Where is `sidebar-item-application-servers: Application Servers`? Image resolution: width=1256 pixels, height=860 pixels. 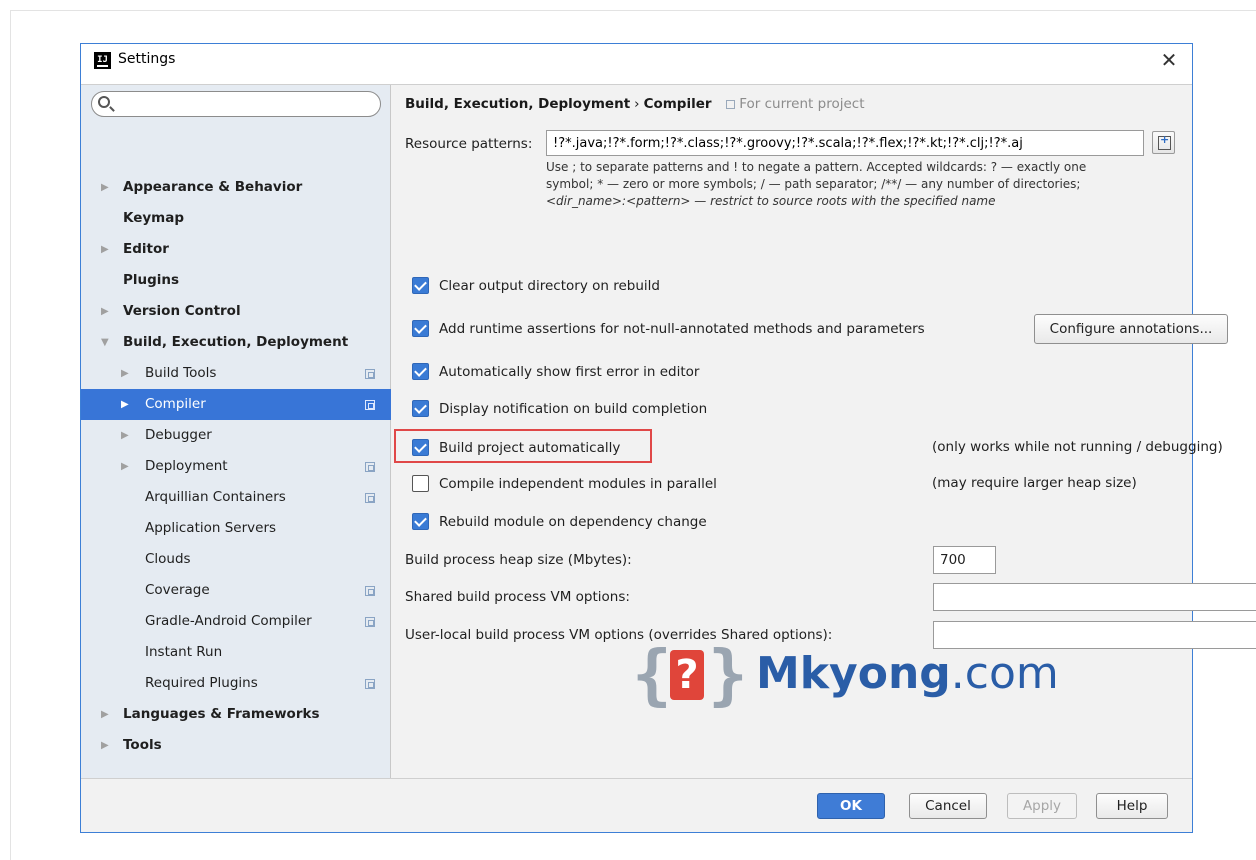 sidebar-item-application-servers: Application Servers is located at coordinates (236, 528).